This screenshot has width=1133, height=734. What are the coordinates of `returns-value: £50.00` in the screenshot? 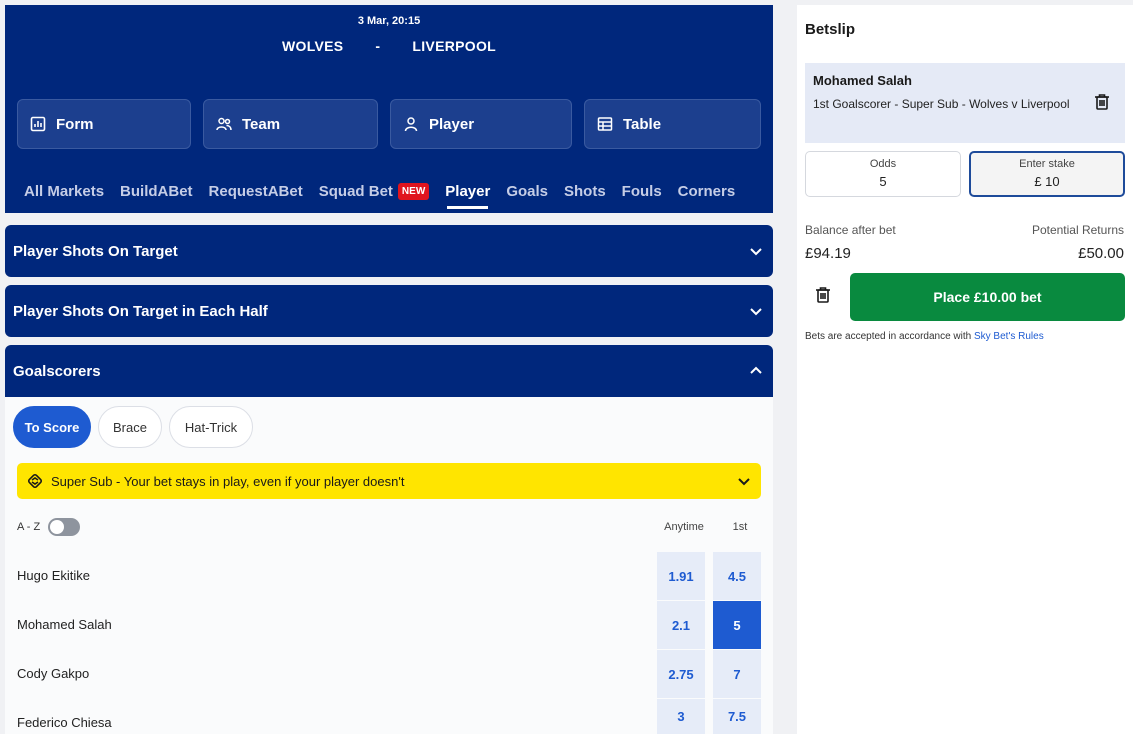 It's located at (1101, 253).